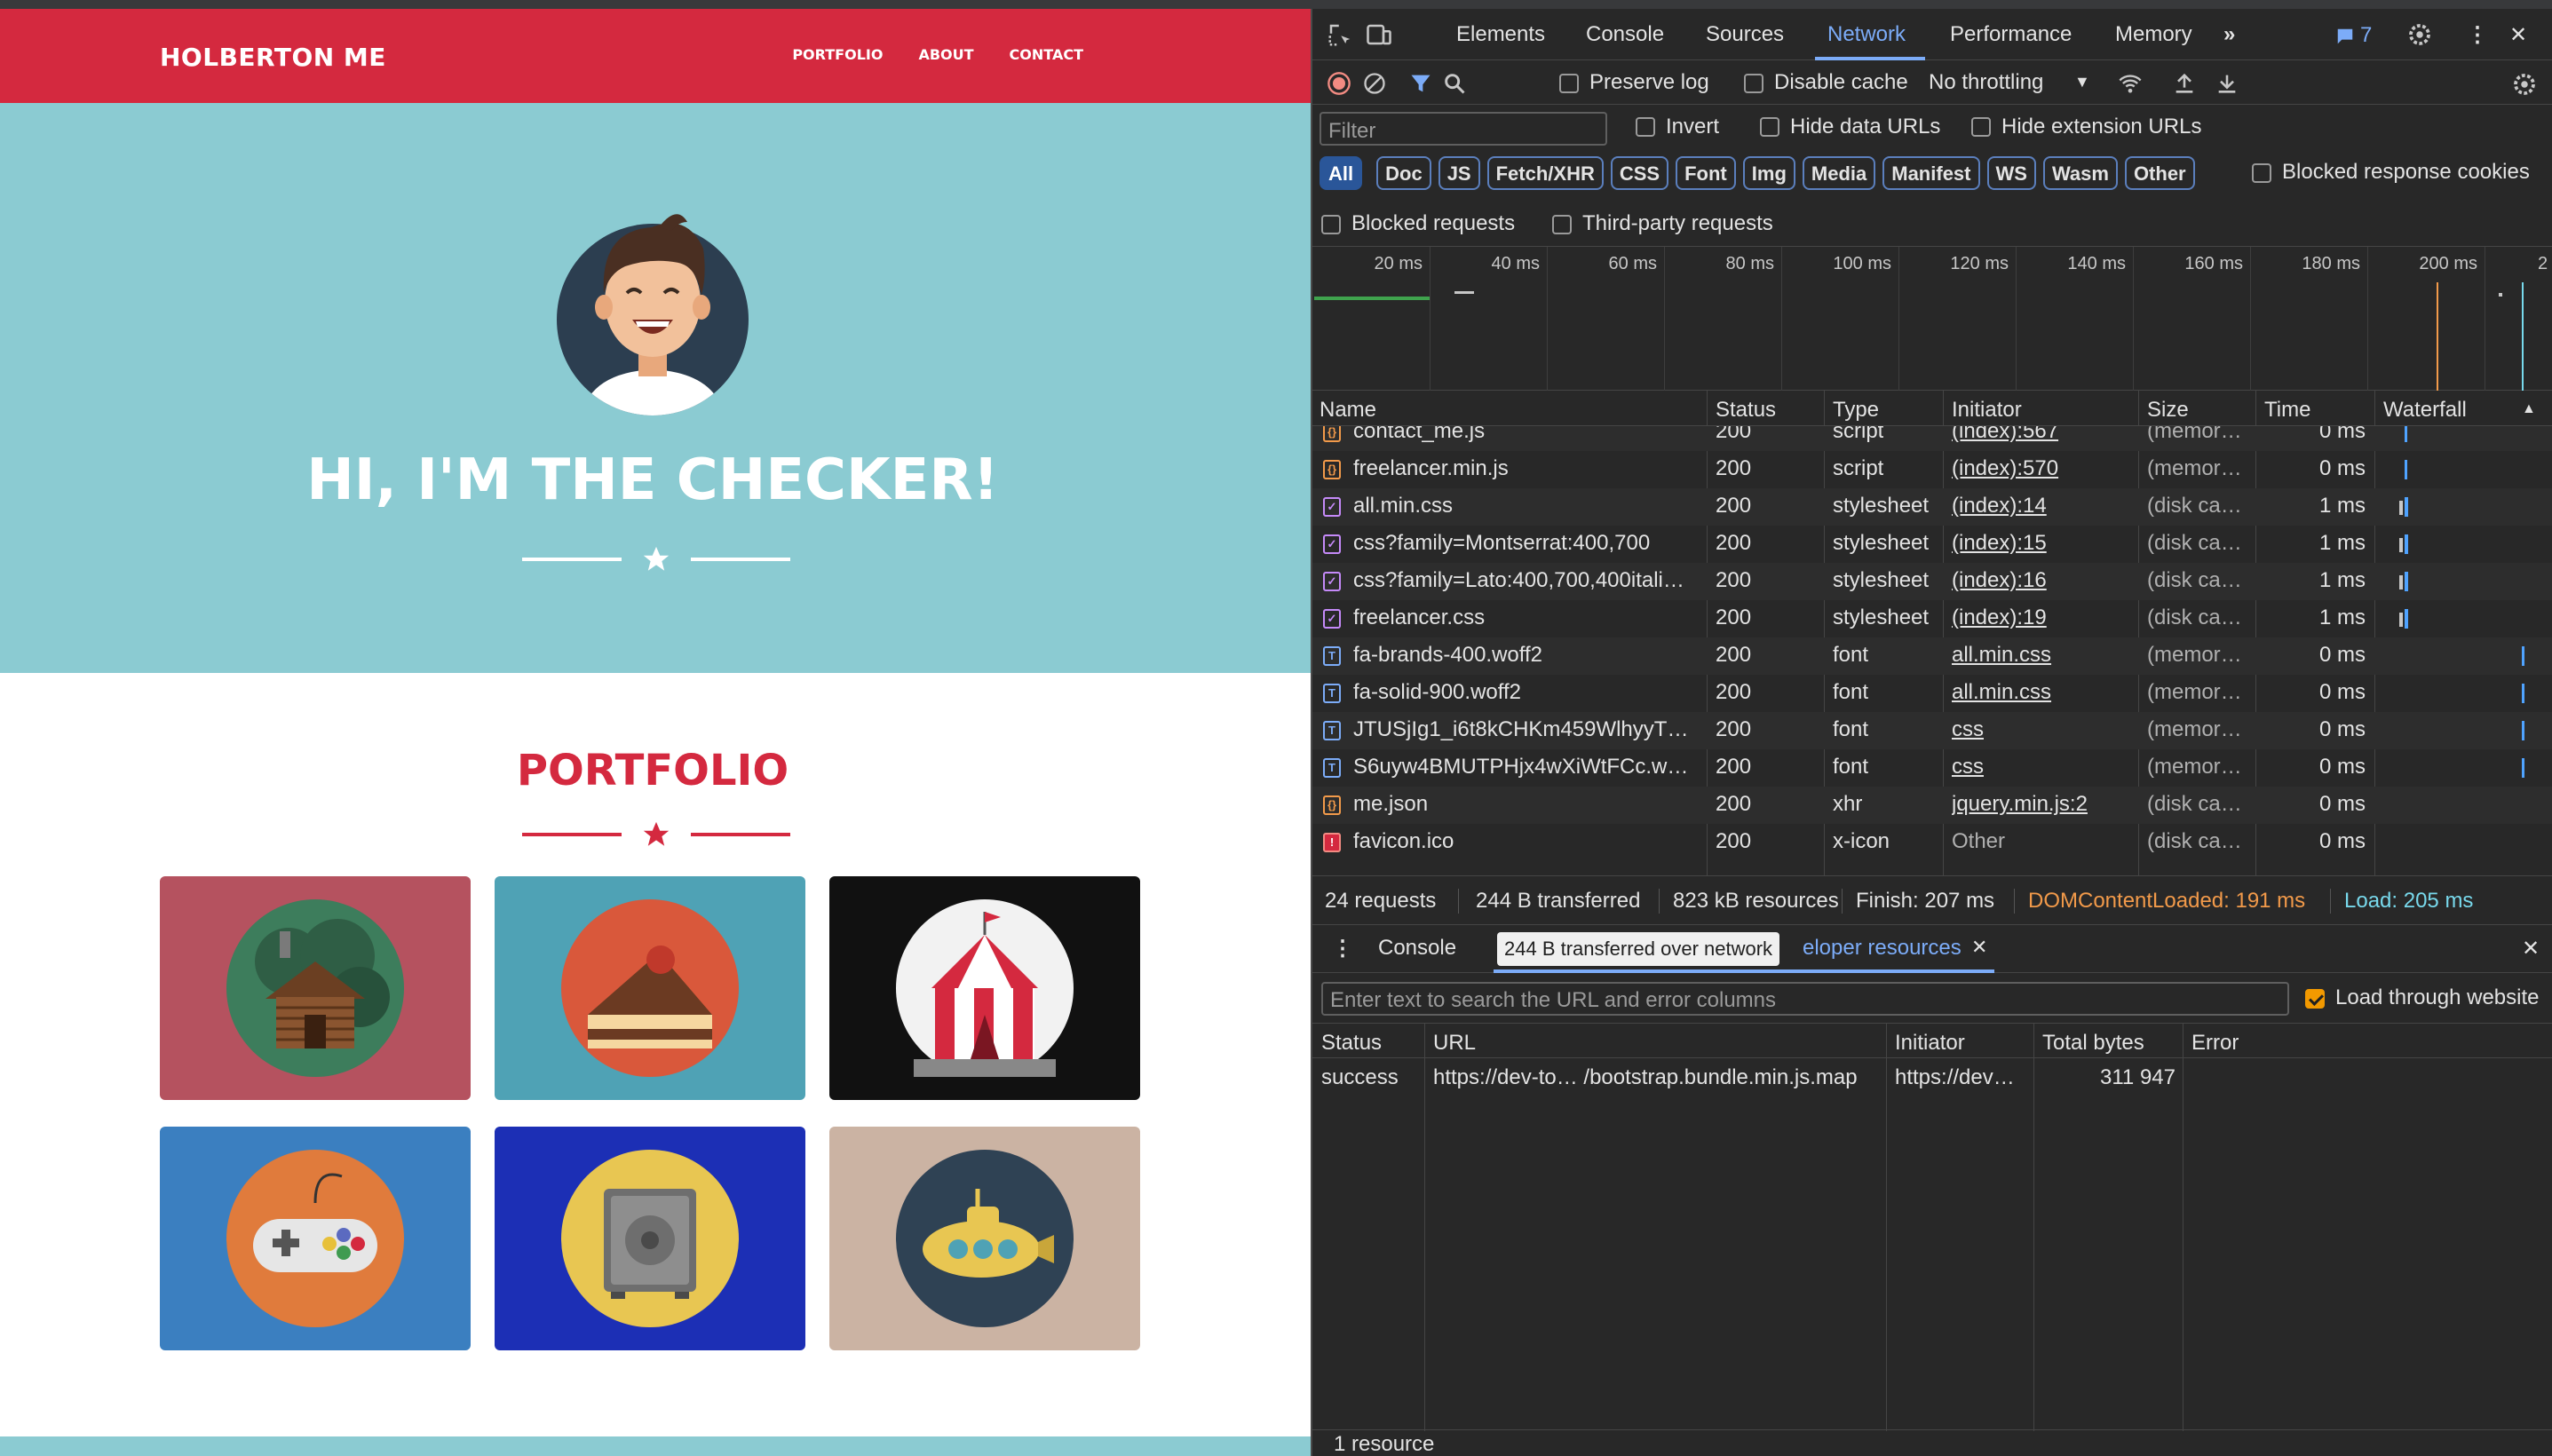  I want to click on request-initiator: (index):16, so click(2040, 580).